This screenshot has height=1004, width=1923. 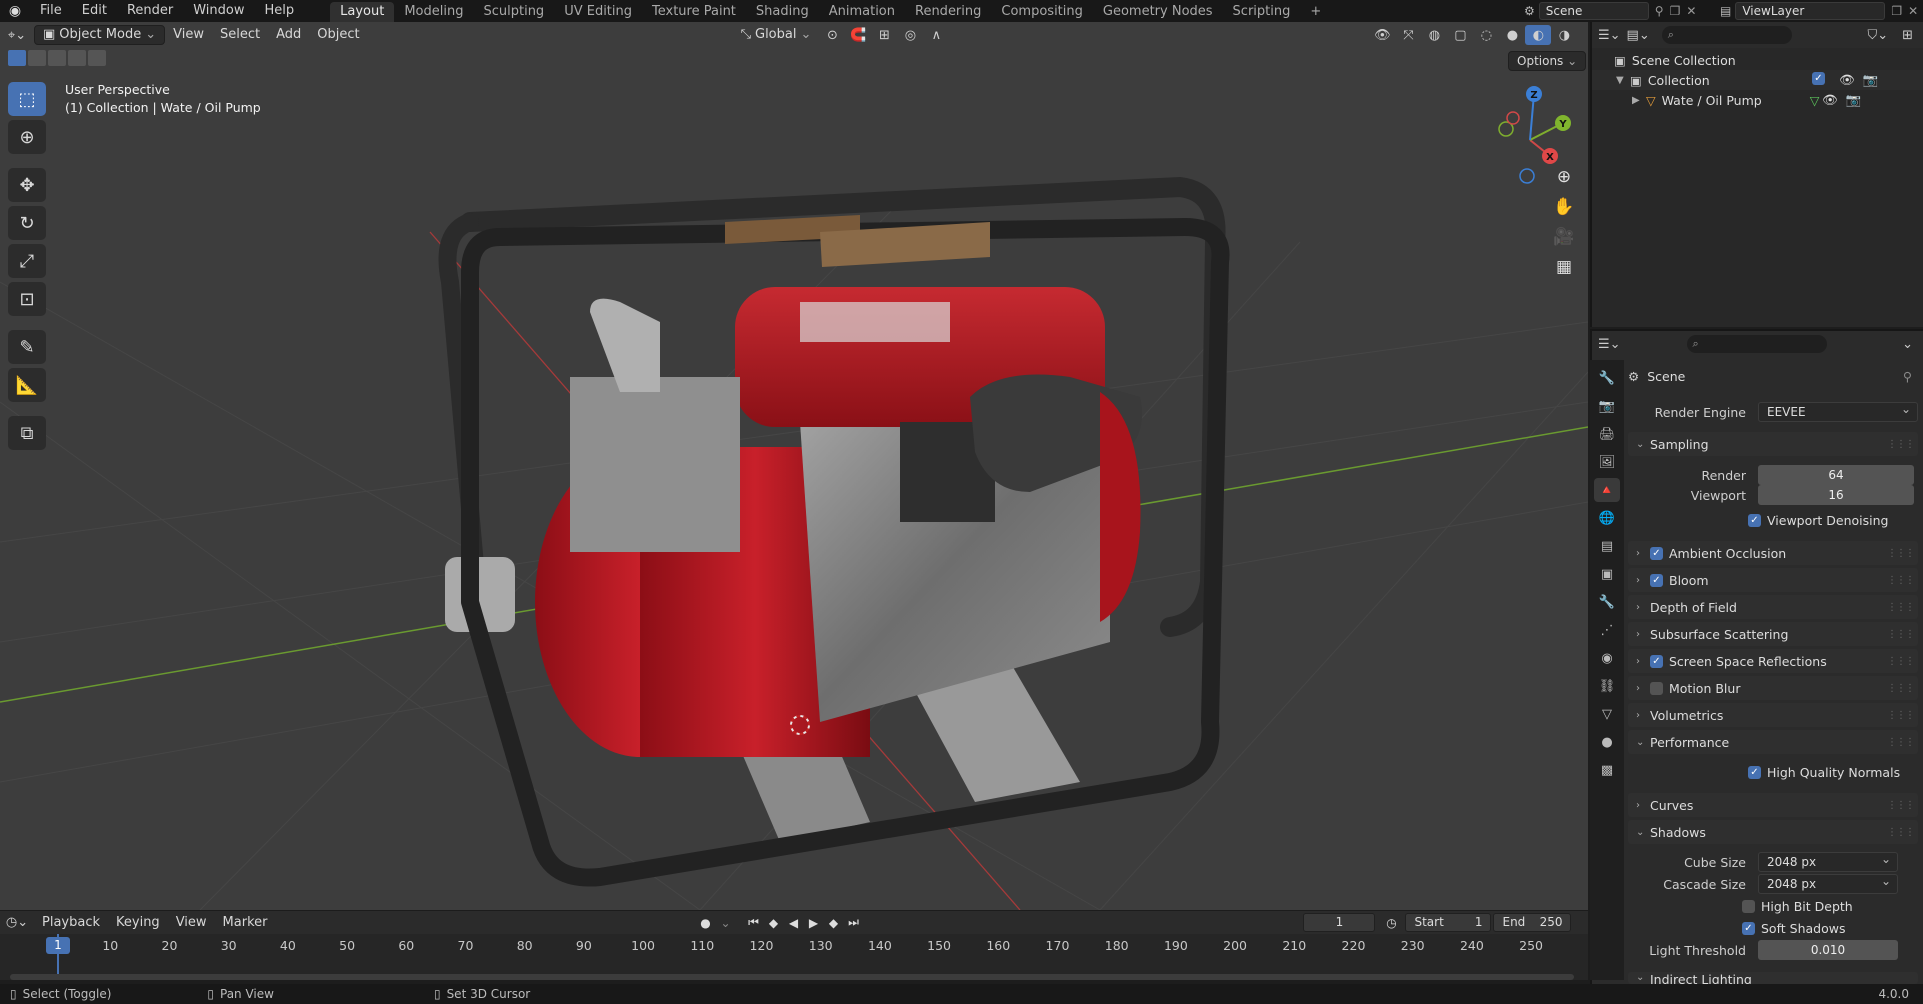 What do you see at coordinates (1382, 35) in the screenshot?
I see `visibility-icon: 👁` at bounding box center [1382, 35].